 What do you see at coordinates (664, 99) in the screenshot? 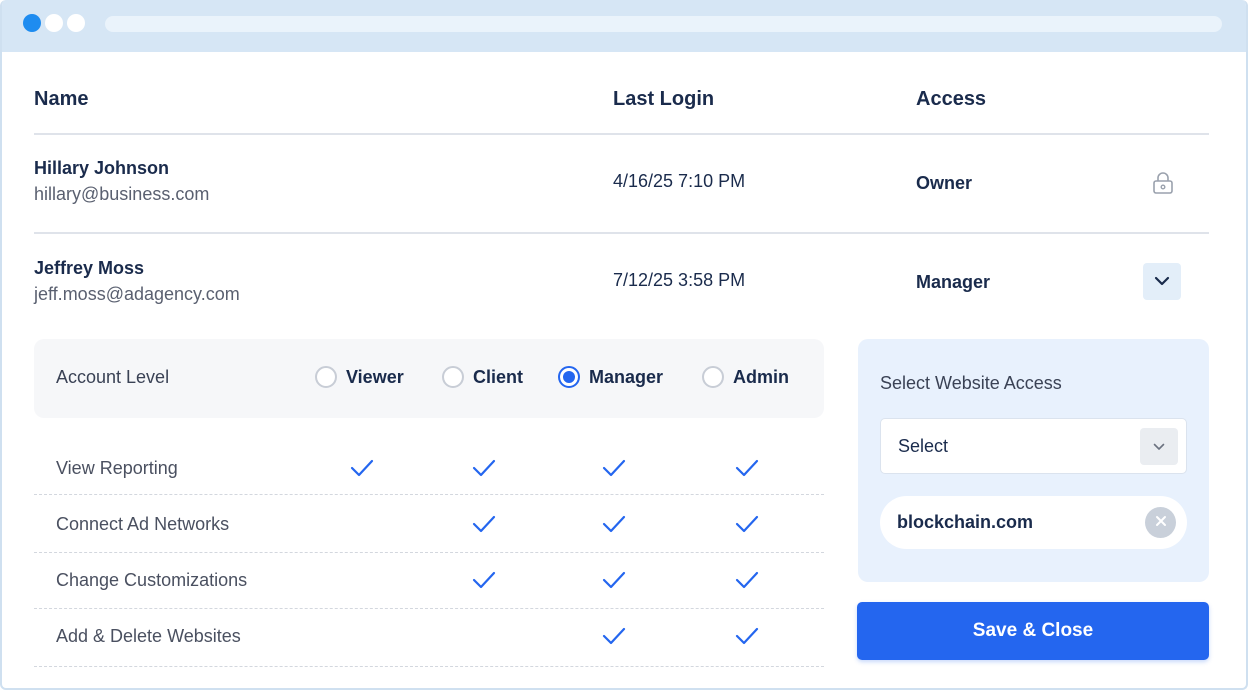
I see `column-header-last-login: Last Login` at bounding box center [664, 99].